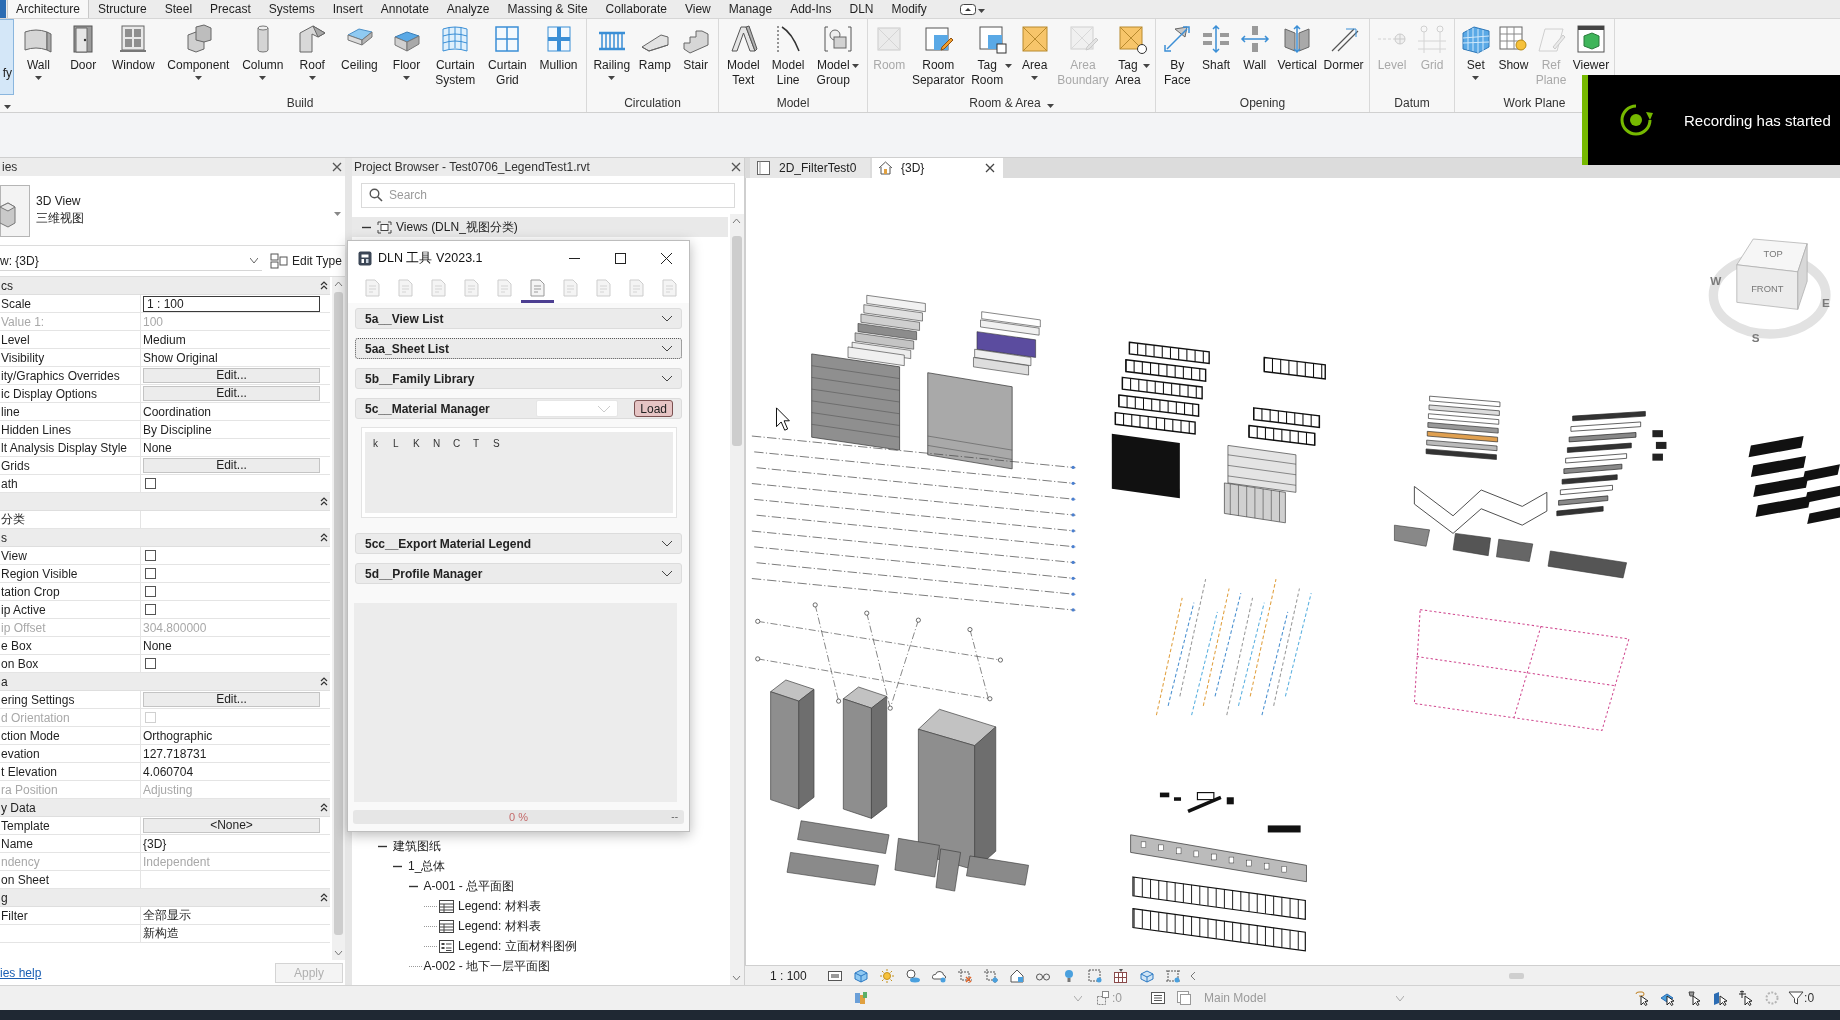 The width and height of the screenshot is (1840, 1020). Describe the element at coordinates (860, 975) in the screenshot. I see `cube-icon` at that location.